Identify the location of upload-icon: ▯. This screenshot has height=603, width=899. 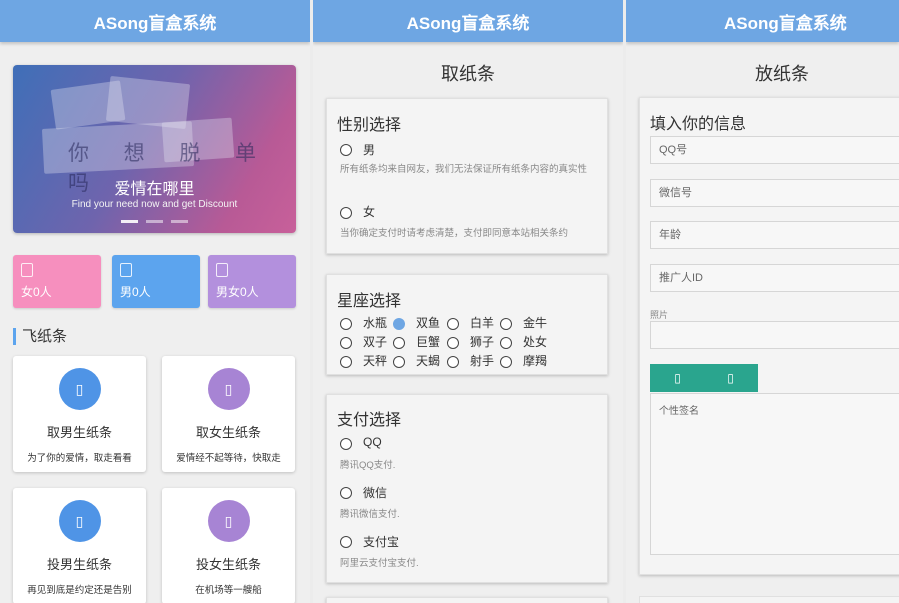
(677, 378).